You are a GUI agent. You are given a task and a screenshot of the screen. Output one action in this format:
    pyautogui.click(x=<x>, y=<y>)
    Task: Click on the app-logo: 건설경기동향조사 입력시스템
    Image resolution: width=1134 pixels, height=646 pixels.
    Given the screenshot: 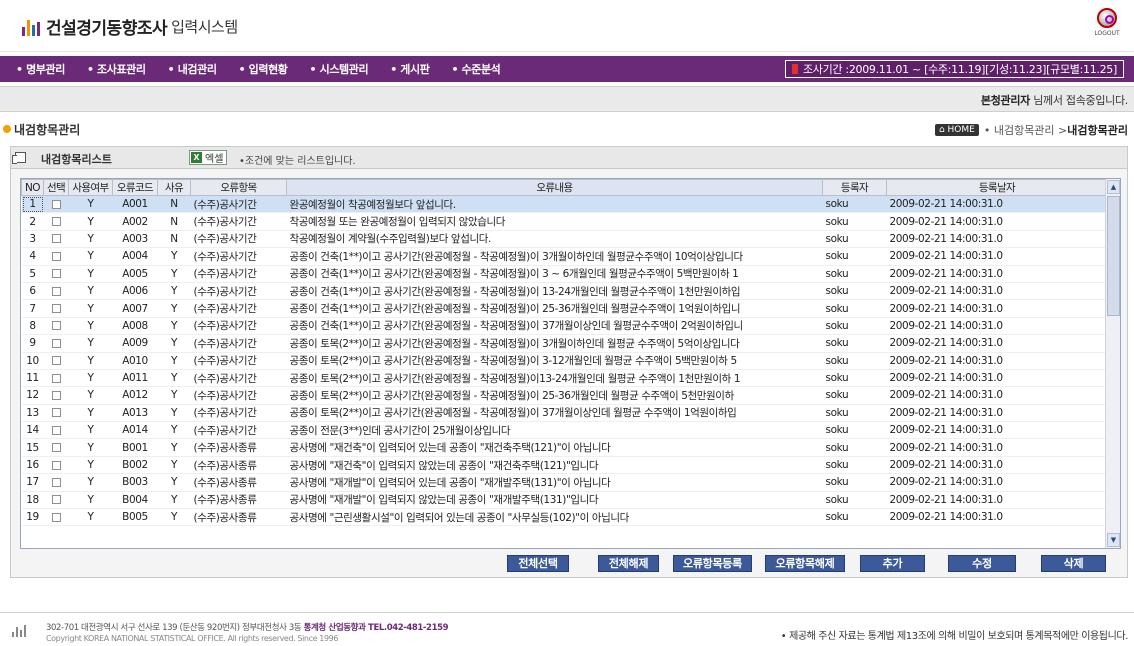 What is the action you would take?
    pyautogui.click(x=130, y=26)
    